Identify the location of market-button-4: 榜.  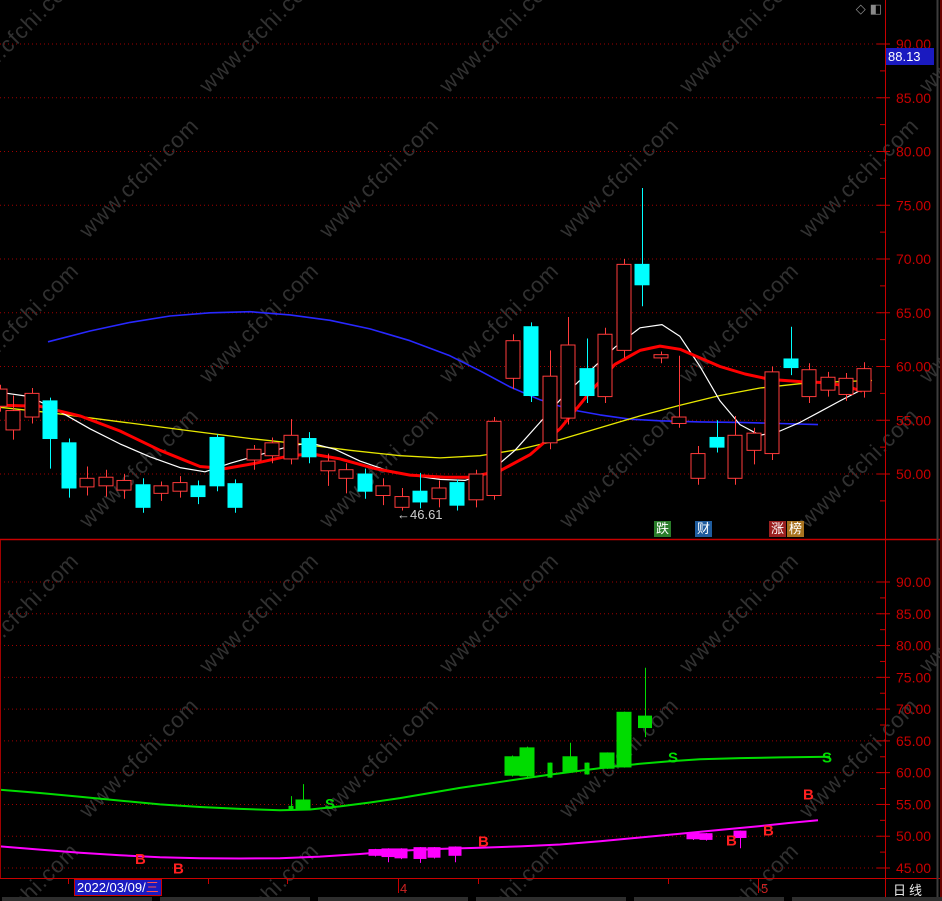
(796, 529).